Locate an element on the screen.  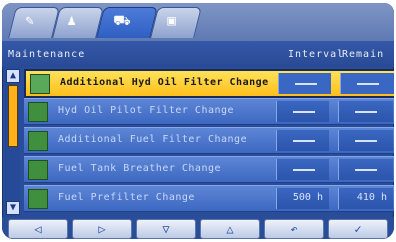
back-button: ↶ is located at coordinates (294, 229).